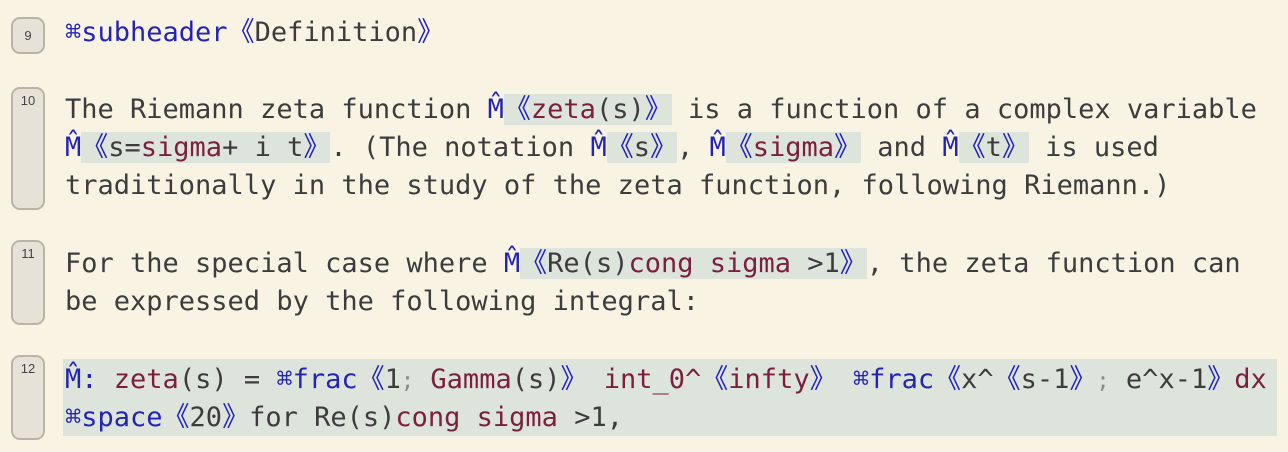  Describe the element at coordinates (114, 417) in the screenshot. I see `command-keyword: ⌘space` at that location.